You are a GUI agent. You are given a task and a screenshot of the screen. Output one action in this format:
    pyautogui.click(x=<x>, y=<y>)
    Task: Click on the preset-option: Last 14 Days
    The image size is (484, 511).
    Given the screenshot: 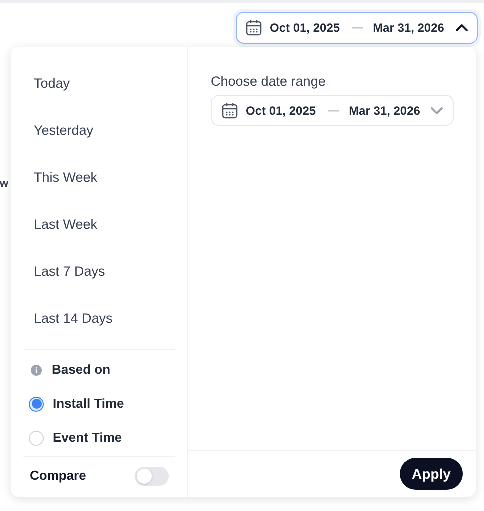 What is the action you would take?
    pyautogui.click(x=99, y=319)
    